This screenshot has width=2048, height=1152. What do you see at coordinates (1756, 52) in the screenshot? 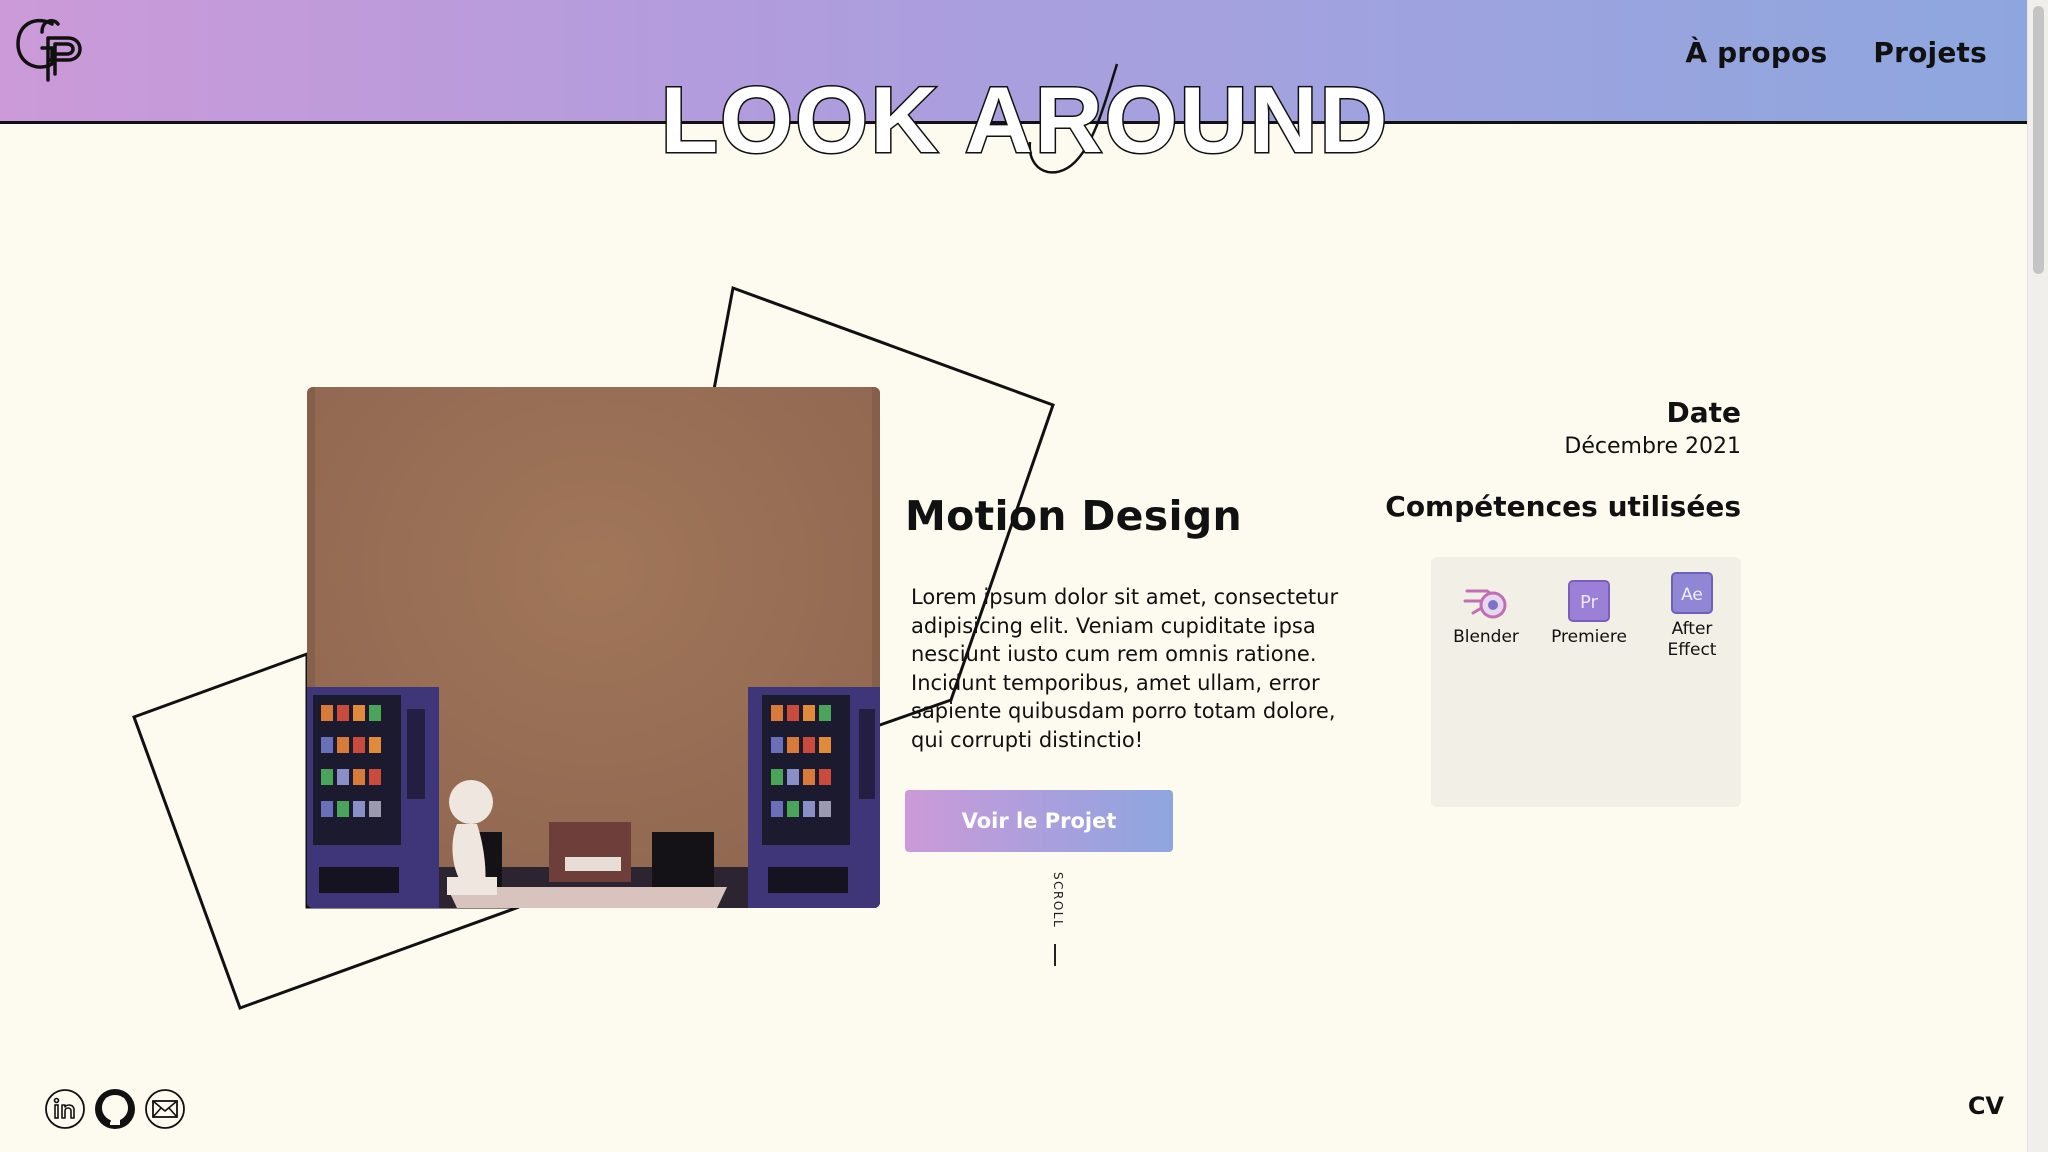
I see `nav-link-a-propos: À propos` at bounding box center [1756, 52].